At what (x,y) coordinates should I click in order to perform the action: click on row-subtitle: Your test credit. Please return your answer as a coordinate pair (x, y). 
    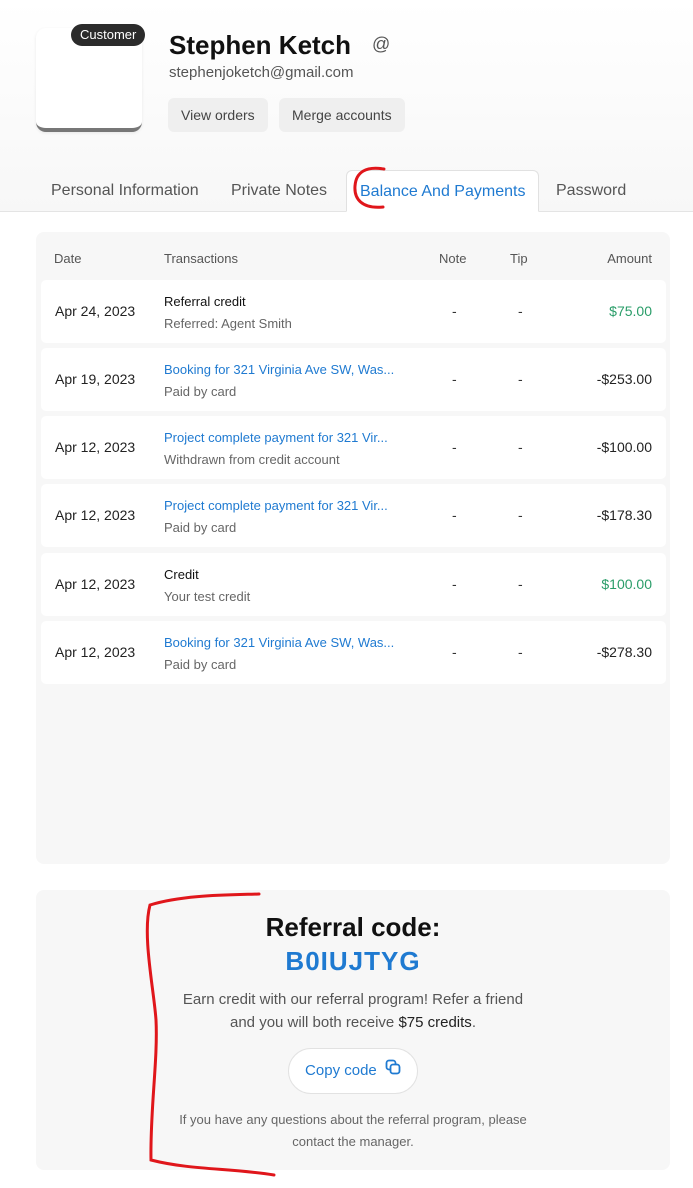
    Looking at the image, I should click on (207, 596).